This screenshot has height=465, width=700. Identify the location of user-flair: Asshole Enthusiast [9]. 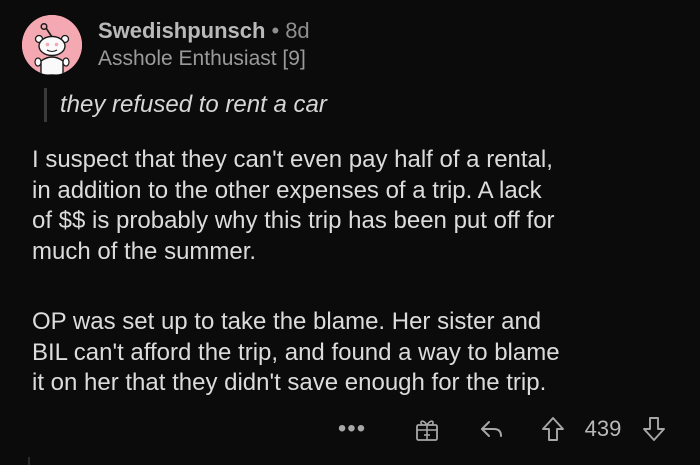
(202, 58).